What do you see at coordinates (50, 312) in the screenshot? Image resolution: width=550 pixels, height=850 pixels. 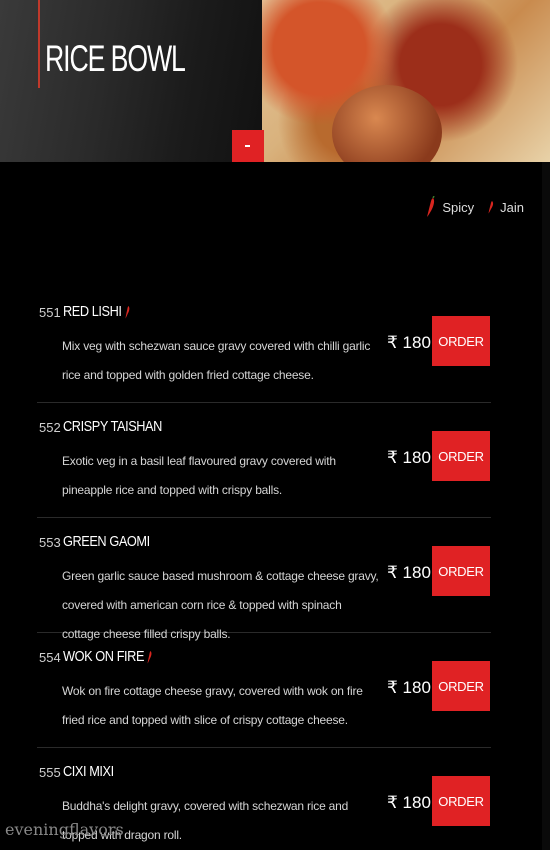 I see `item-code: 551` at bounding box center [50, 312].